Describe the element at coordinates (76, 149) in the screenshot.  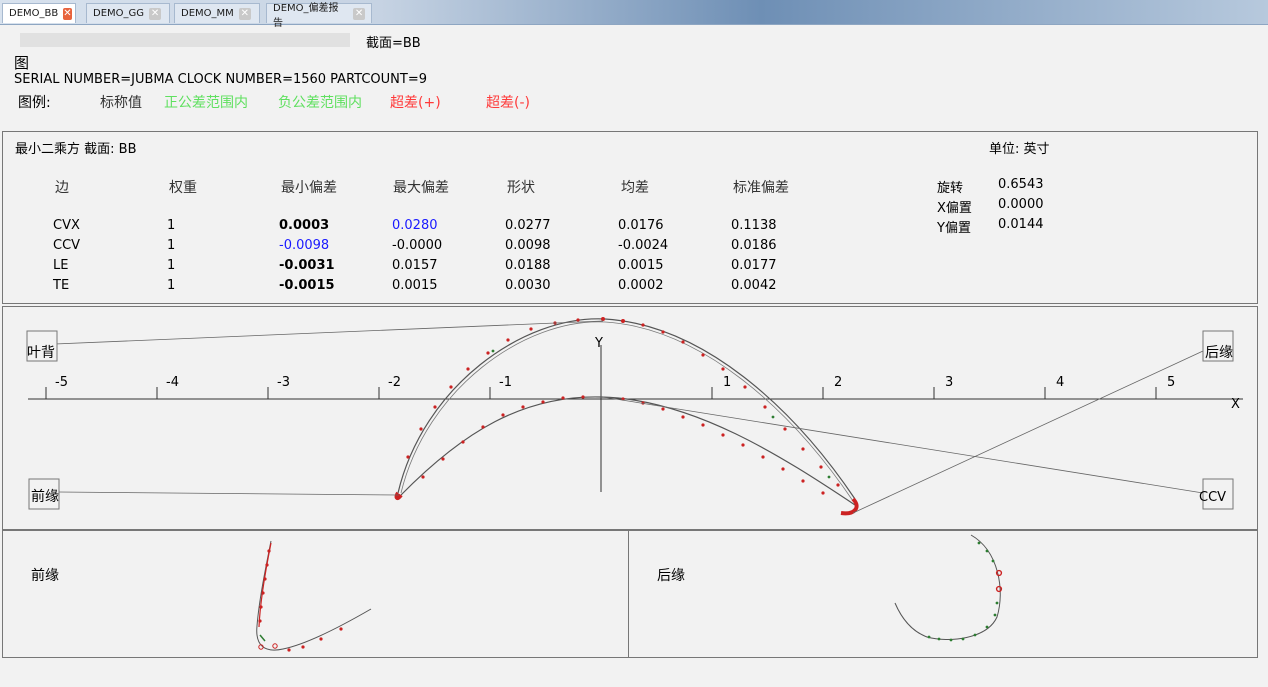
I see `stats-title: 最小二乘方 截面: BB` at that location.